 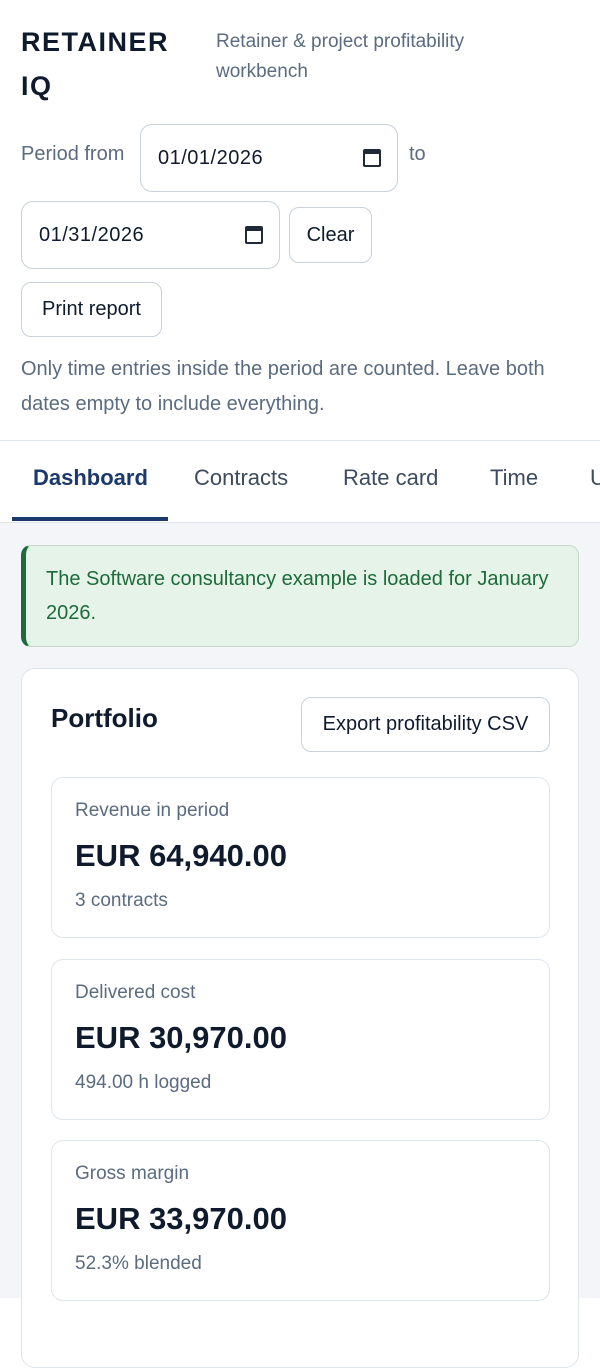 I want to click on gross-margin-label: Gross margin, so click(x=132, y=1173).